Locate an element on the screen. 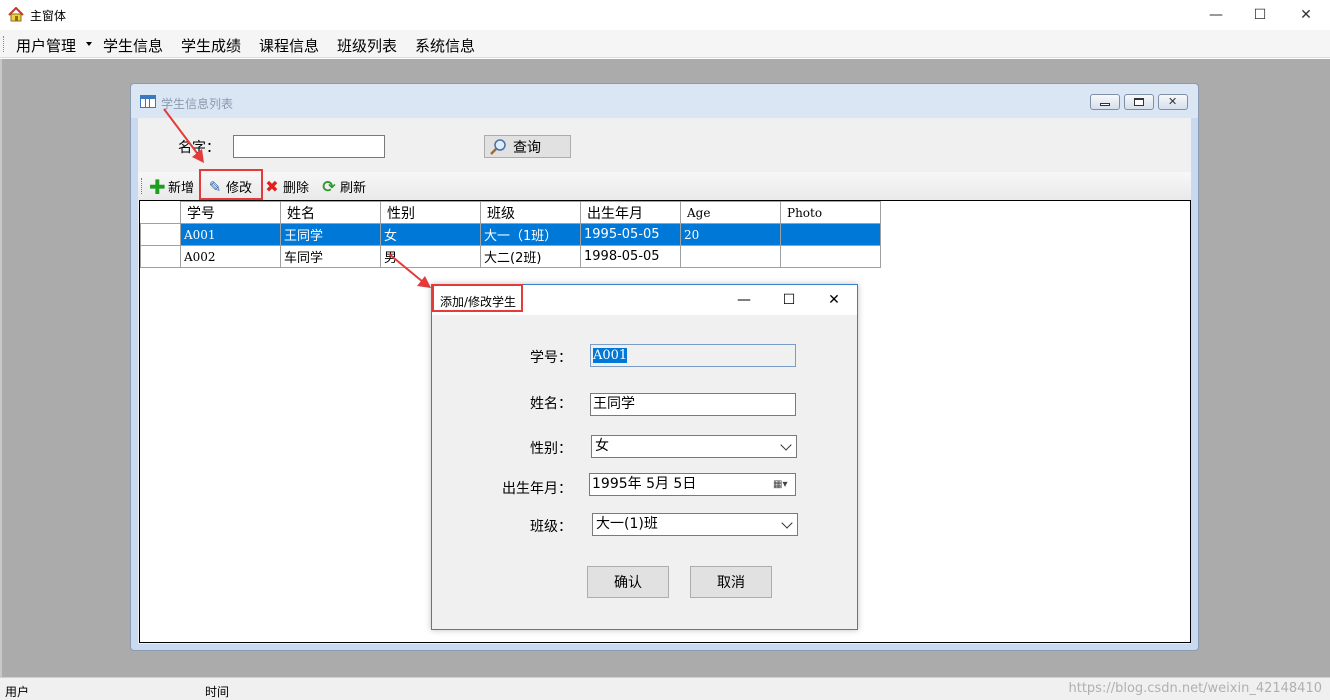  cell-birth: 1998-05-05 is located at coordinates (630, 256).